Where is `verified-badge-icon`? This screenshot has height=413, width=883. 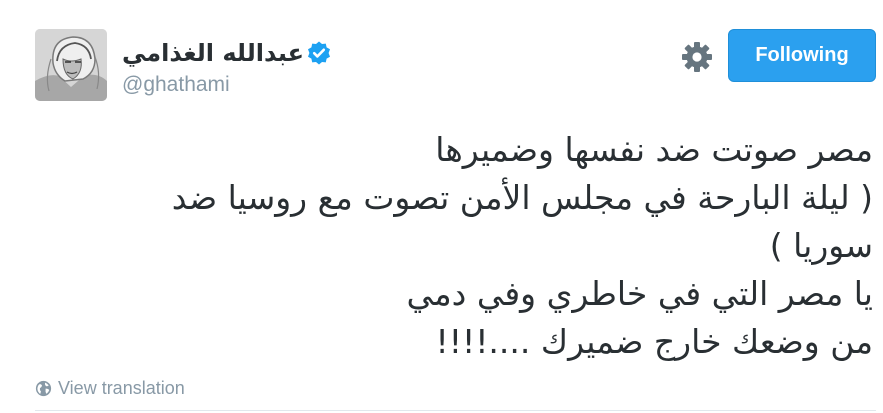 verified-badge-icon is located at coordinates (319, 53).